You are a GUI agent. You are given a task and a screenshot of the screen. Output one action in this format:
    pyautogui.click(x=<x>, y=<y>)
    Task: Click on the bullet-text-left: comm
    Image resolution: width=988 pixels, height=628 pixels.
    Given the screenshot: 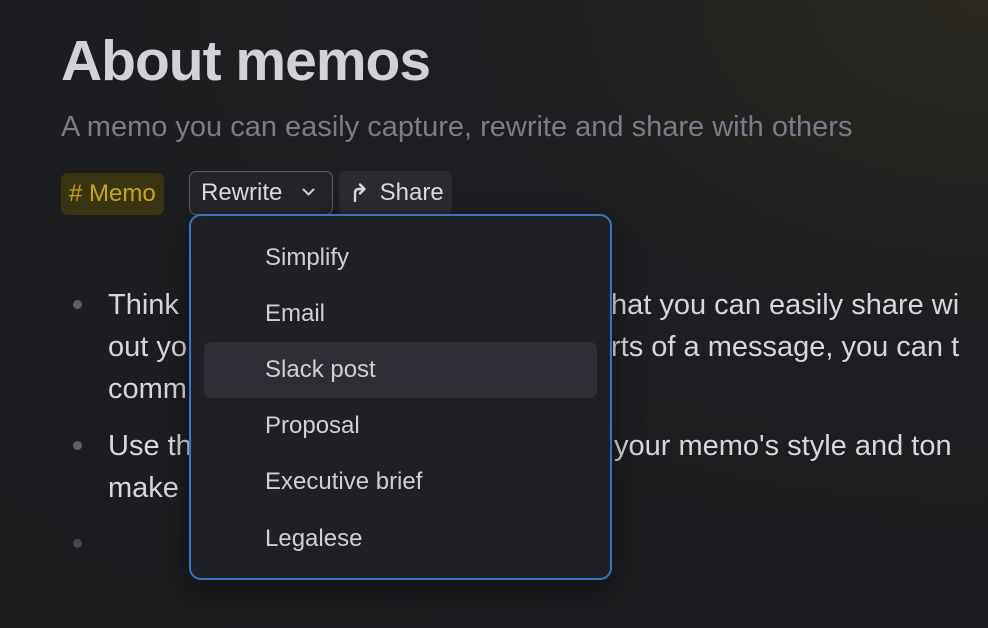 What is the action you would take?
    pyautogui.click(x=147, y=389)
    